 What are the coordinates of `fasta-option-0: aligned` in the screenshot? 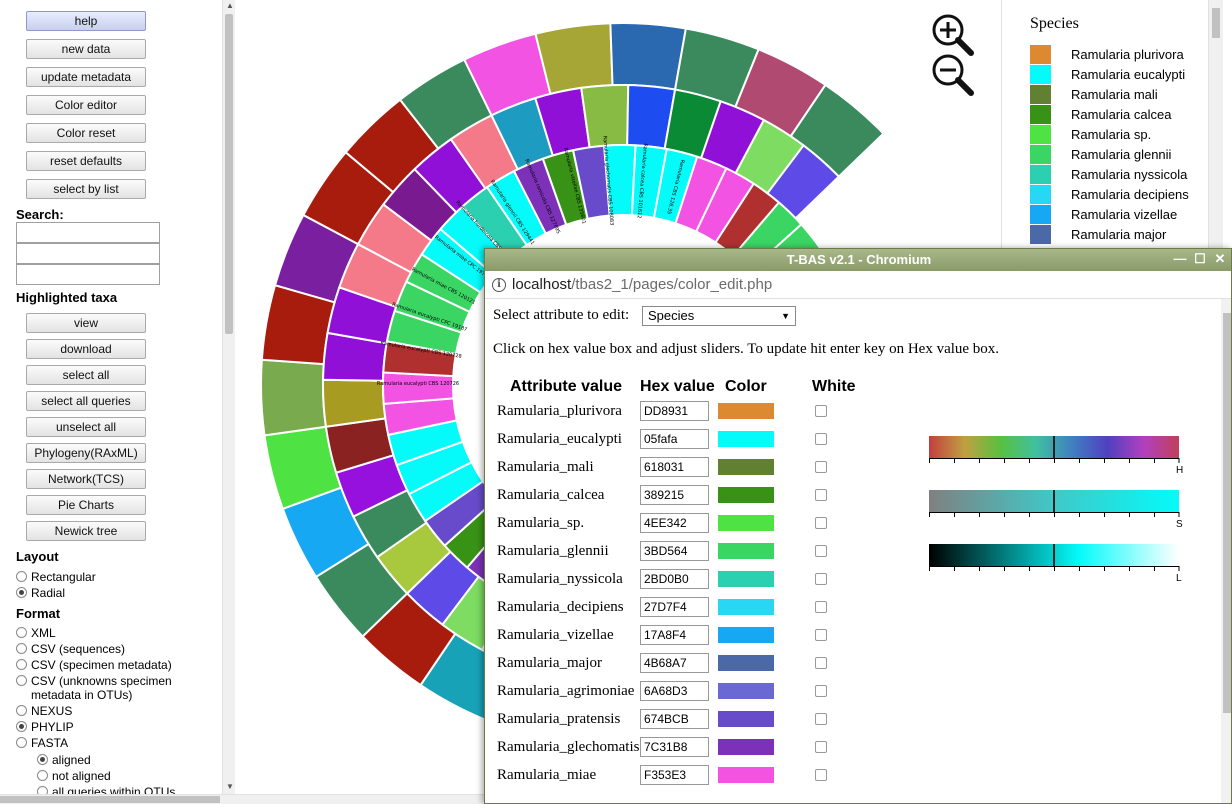 It's located at (64, 760).